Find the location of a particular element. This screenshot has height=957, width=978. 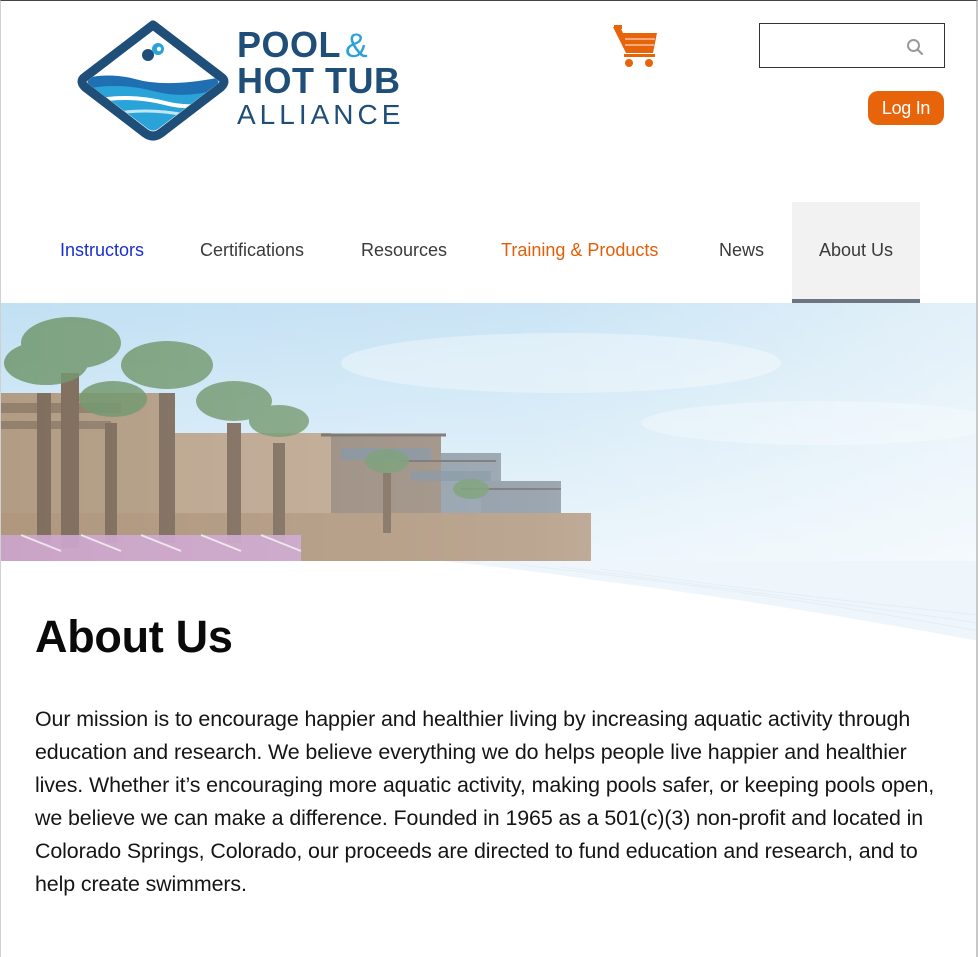

page-title: About Us is located at coordinates (134, 636).